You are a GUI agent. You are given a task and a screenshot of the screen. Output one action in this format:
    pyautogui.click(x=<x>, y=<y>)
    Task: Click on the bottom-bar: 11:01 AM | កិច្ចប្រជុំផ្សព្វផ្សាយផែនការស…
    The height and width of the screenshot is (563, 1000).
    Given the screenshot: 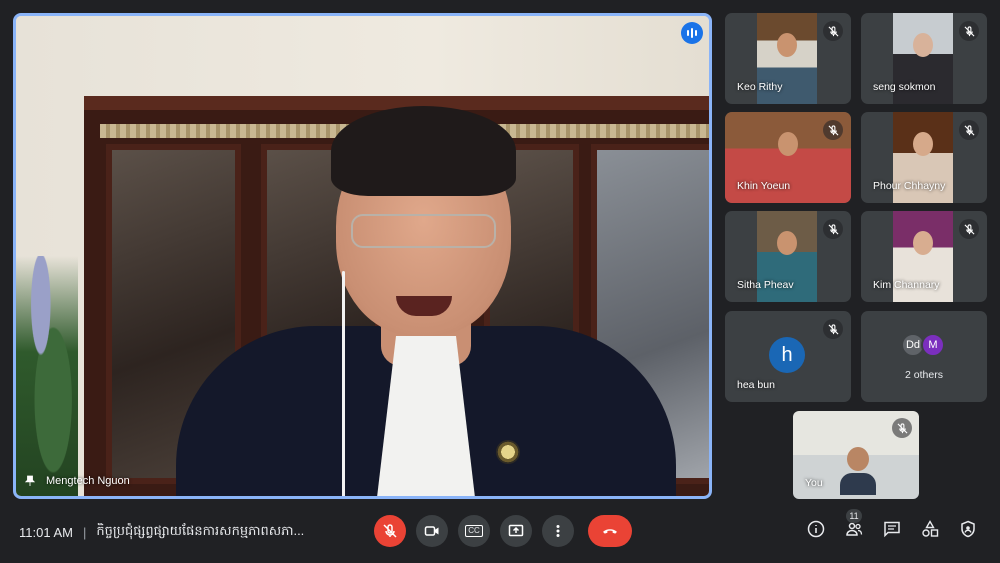 What is the action you would take?
    pyautogui.click(x=500, y=534)
    